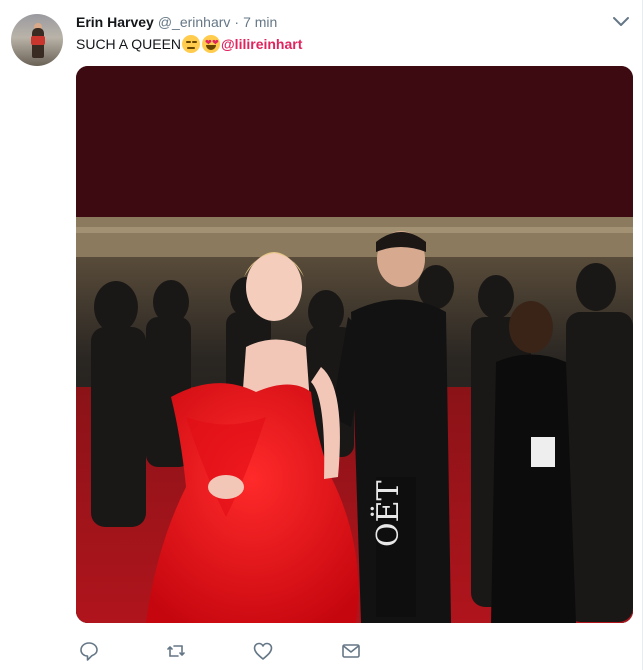 The image size is (643, 670). I want to click on heart-eyes-emoji: ❤ ❤, so click(211, 44).